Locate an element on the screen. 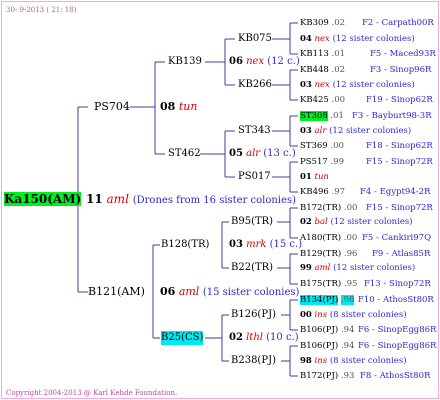  l4-row: KB425 .00 is located at coordinates (322, 100).